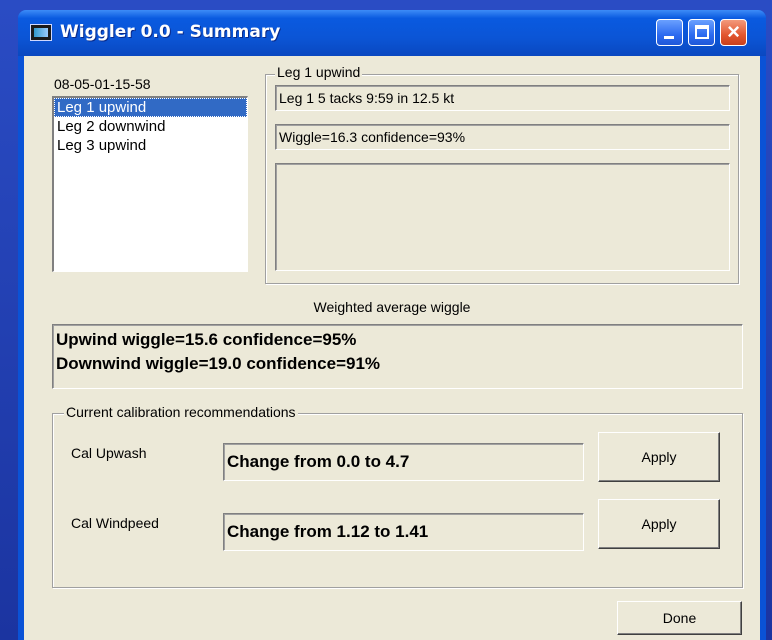 This screenshot has height=640, width=772. I want to click on leg-detail-group-title: Leg 1 upwind, so click(319, 72).